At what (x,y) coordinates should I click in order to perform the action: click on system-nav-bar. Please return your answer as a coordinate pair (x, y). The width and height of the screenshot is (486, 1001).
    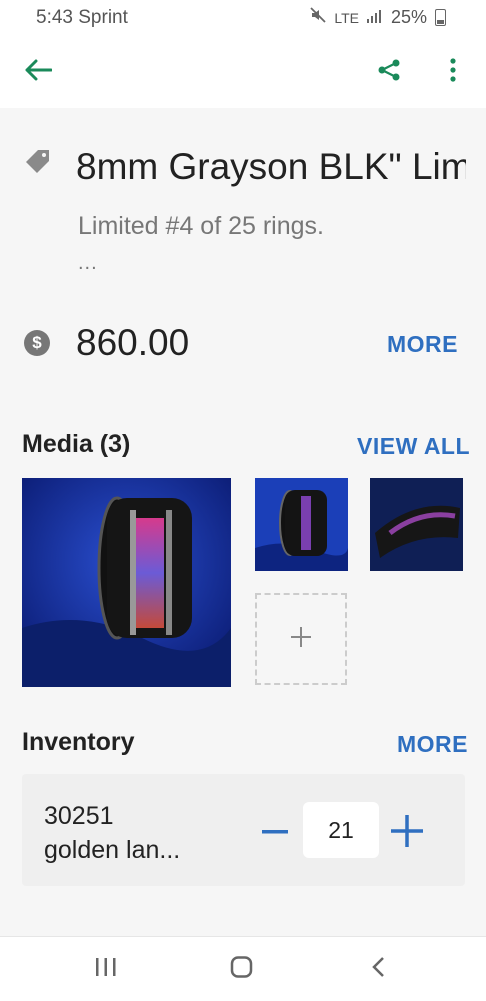
    Looking at the image, I should click on (243, 968).